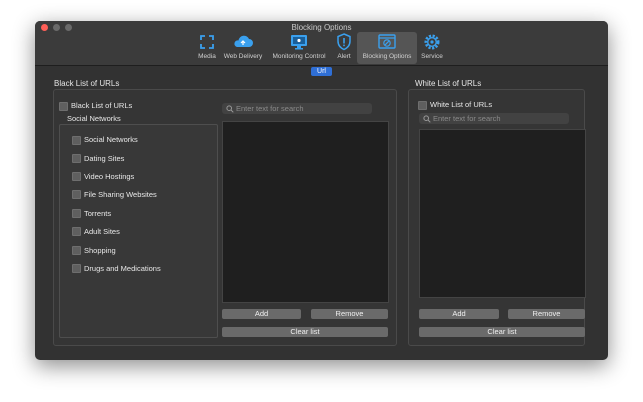  What do you see at coordinates (104, 158) in the screenshot?
I see `category-label: Dating Sites` at bounding box center [104, 158].